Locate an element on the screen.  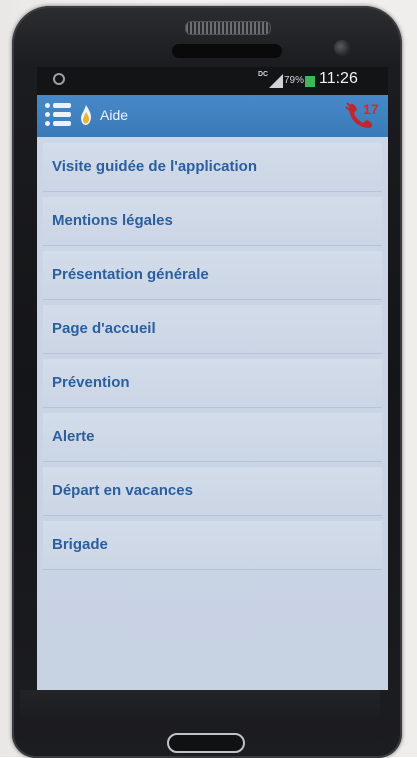
help-item-prevention: Prévention is located at coordinates (212, 383).